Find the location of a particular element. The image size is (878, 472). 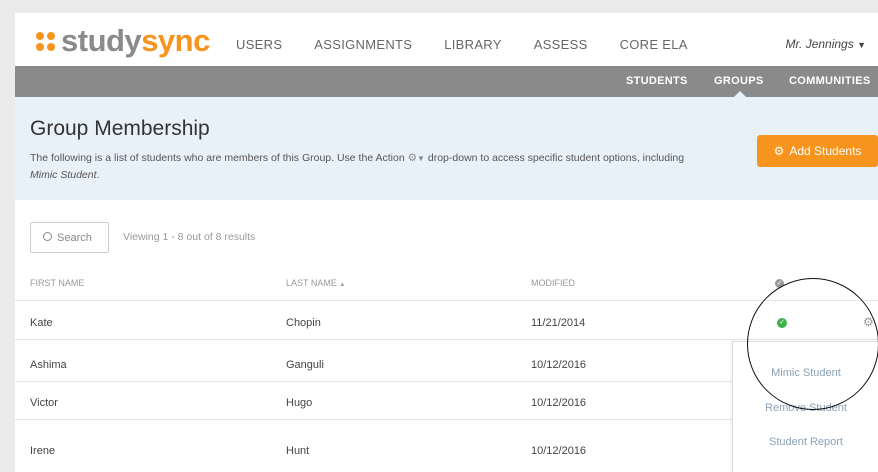

search-label: Search is located at coordinates (74, 237).